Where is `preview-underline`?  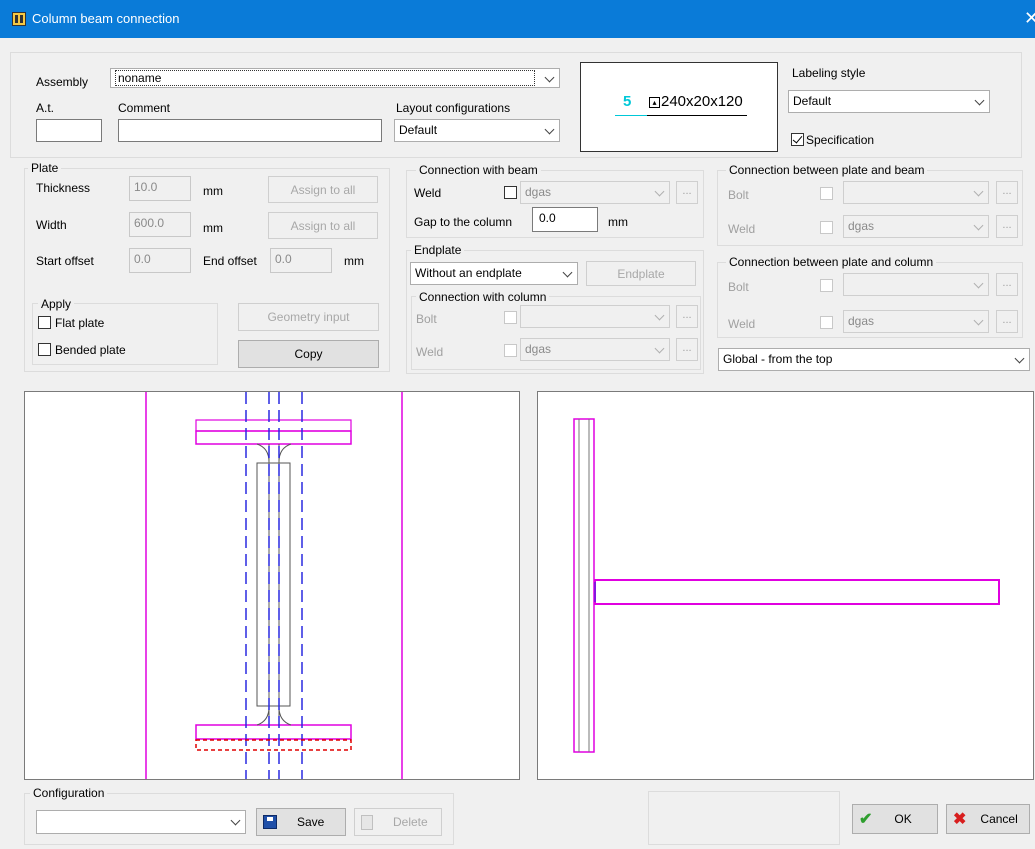
preview-underline is located at coordinates (697, 115).